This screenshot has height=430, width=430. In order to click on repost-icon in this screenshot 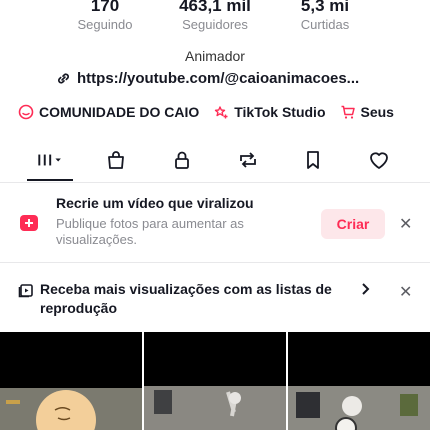, I will do `click(248, 160)`.